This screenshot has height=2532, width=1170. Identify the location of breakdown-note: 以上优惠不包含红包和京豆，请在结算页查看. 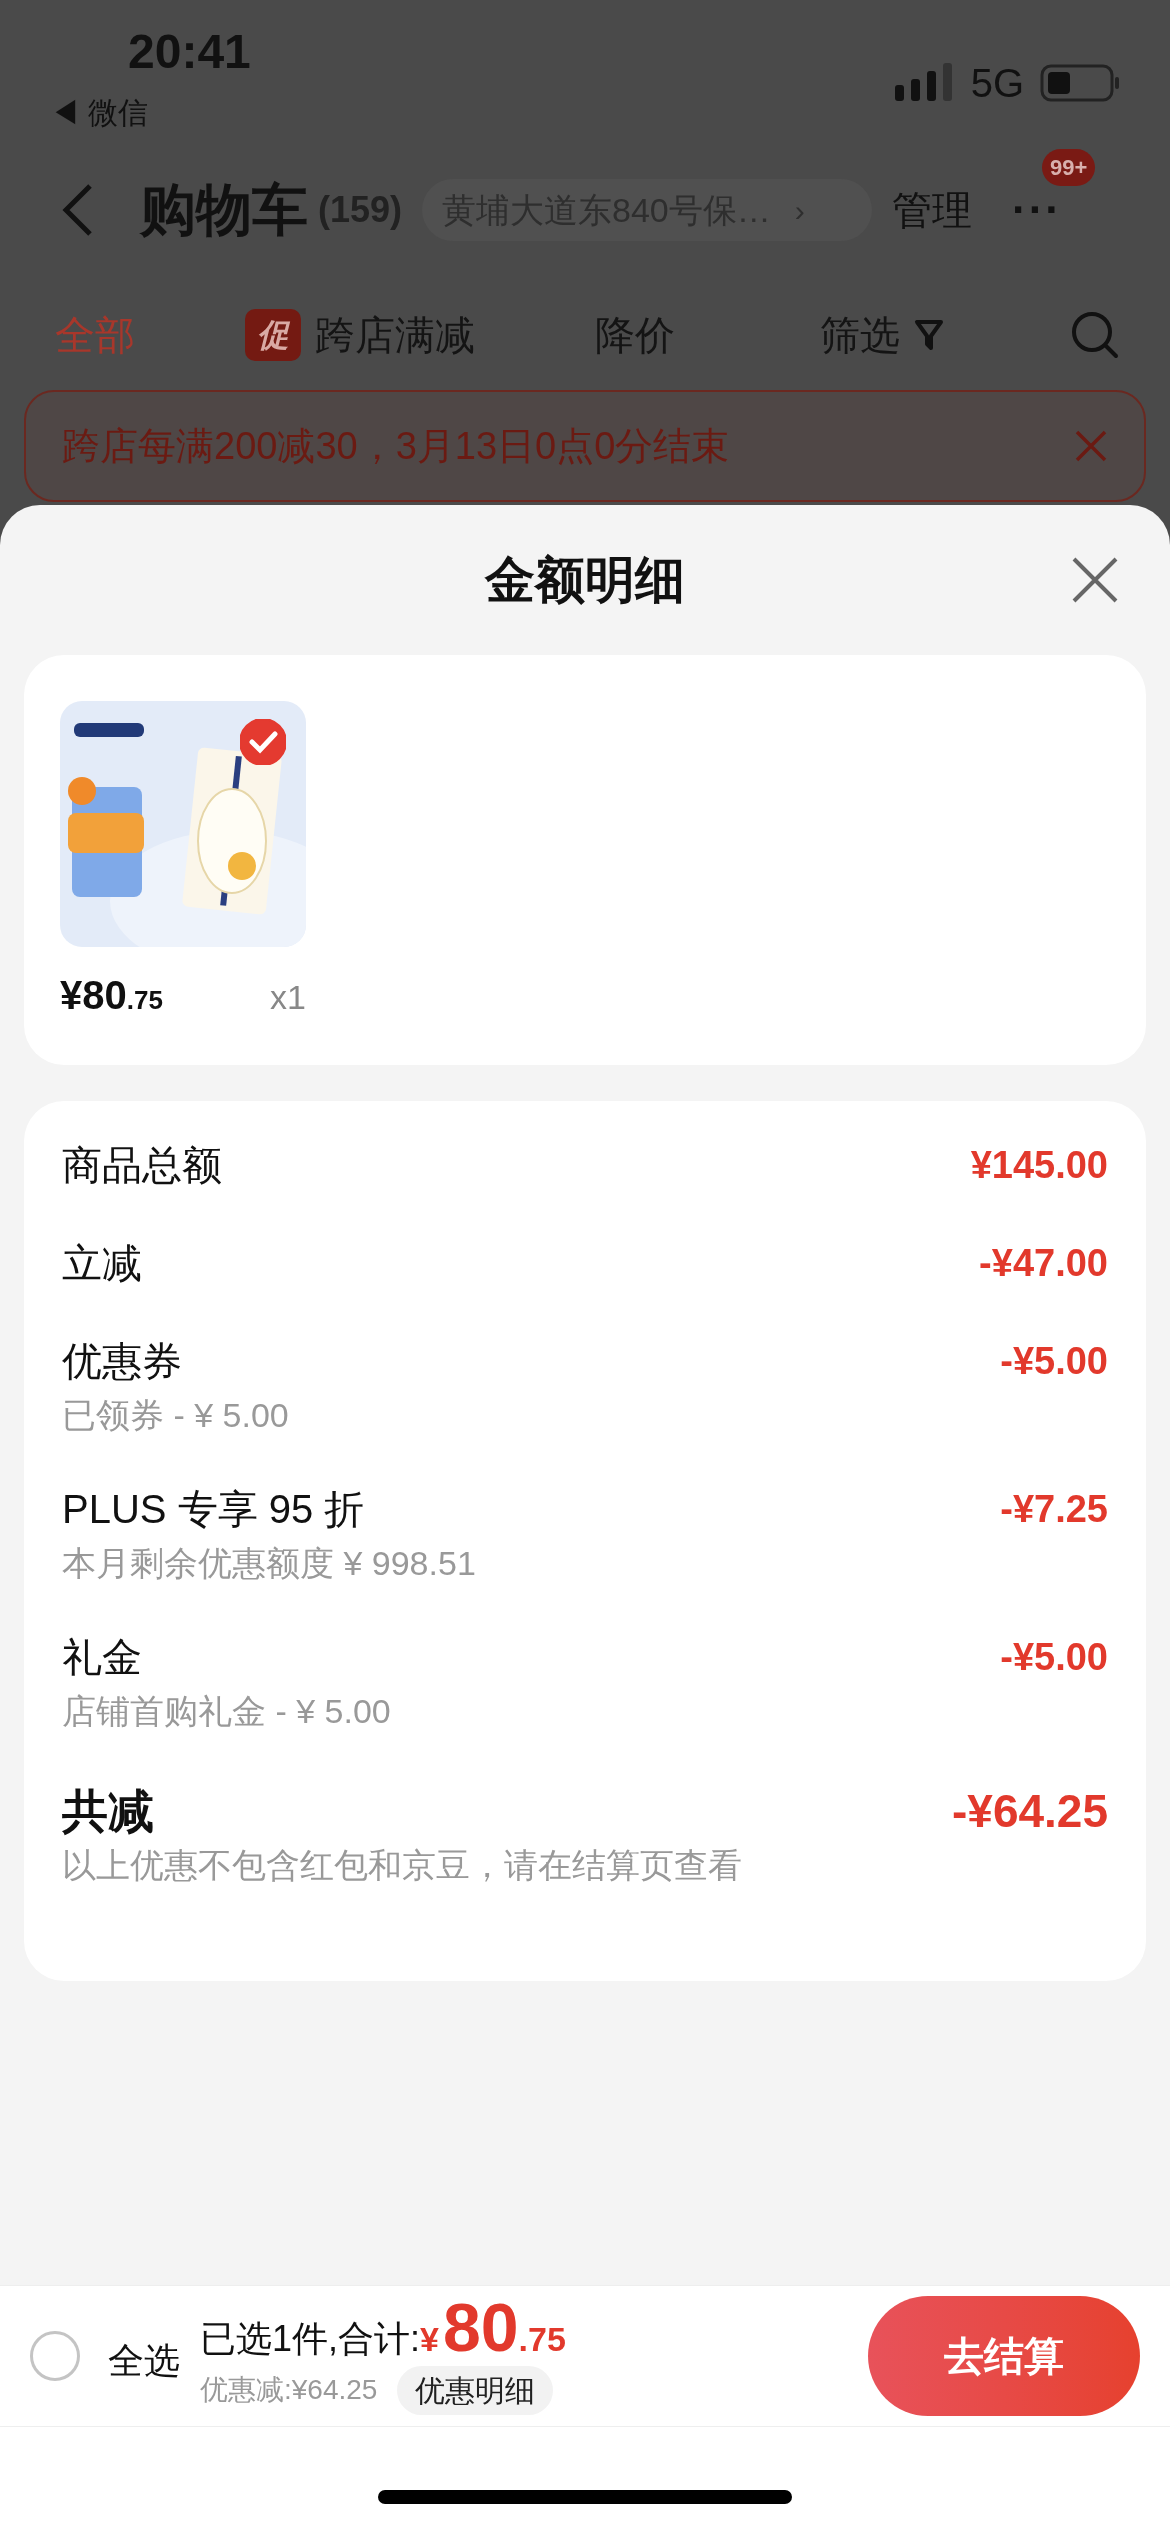
(402, 1865).